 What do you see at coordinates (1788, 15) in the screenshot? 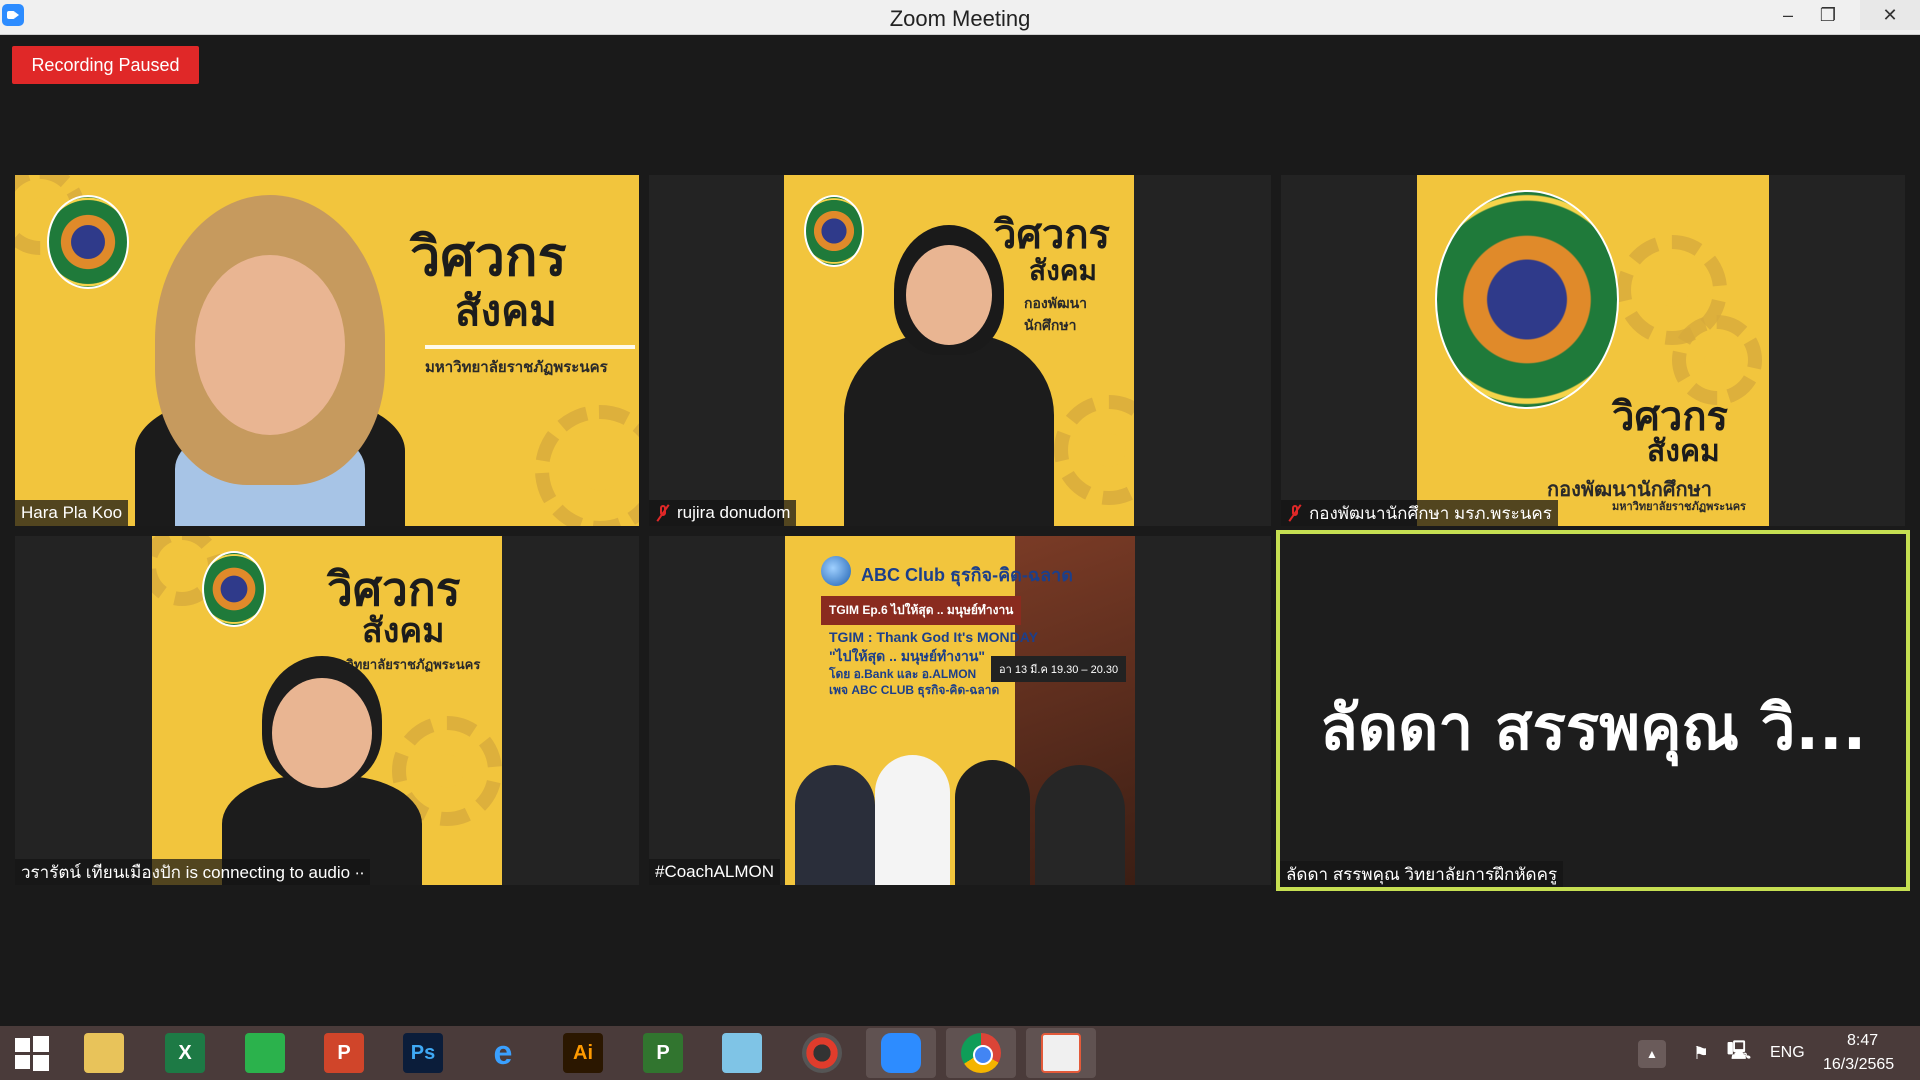
I see `minimize-button: –` at bounding box center [1788, 15].